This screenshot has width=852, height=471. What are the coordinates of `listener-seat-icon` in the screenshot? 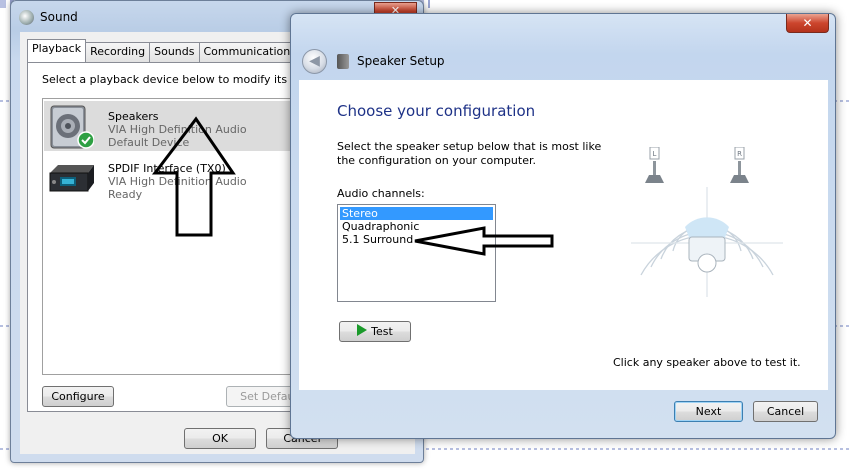 It's located at (707, 245).